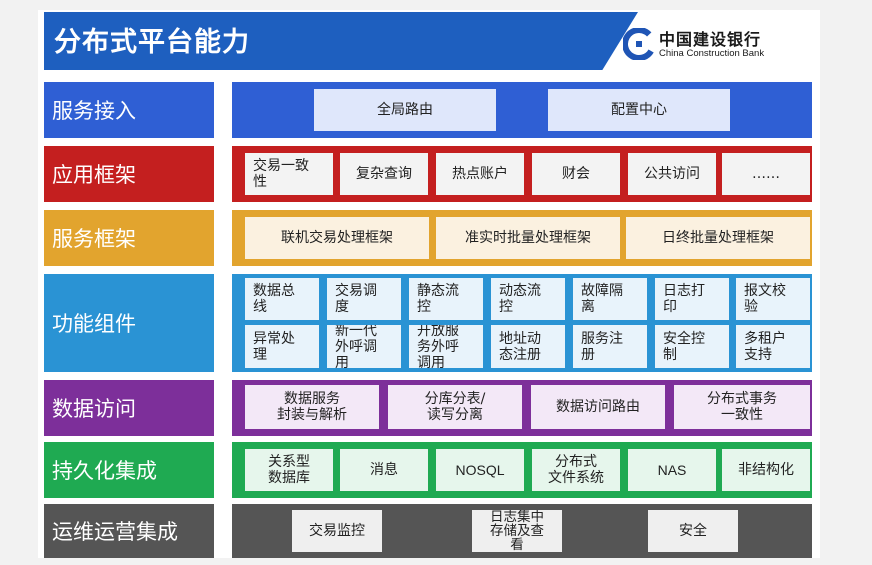  What do you see at coordinates (712, 53) in the screenshot?
I see `bank-name-en: China Construction Bank` at bounding box center [712, 53].